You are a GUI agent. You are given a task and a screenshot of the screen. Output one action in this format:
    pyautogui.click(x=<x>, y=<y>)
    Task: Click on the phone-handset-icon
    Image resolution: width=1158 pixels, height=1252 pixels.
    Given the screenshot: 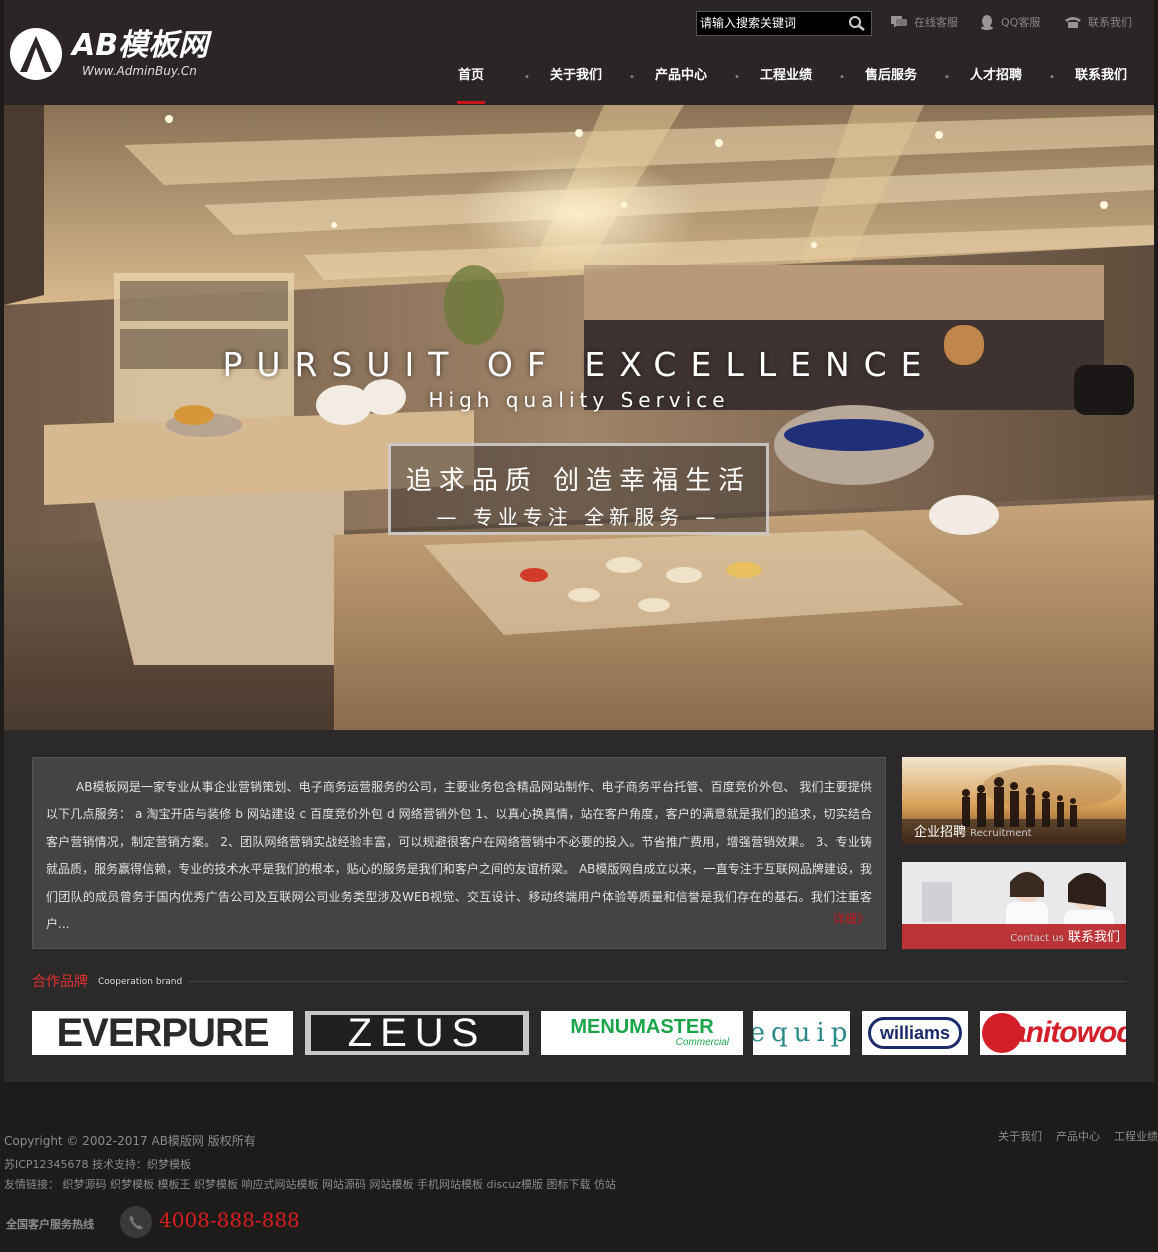 What is the action you would take?
    pyautogui.click(x=136, y=1222)
    